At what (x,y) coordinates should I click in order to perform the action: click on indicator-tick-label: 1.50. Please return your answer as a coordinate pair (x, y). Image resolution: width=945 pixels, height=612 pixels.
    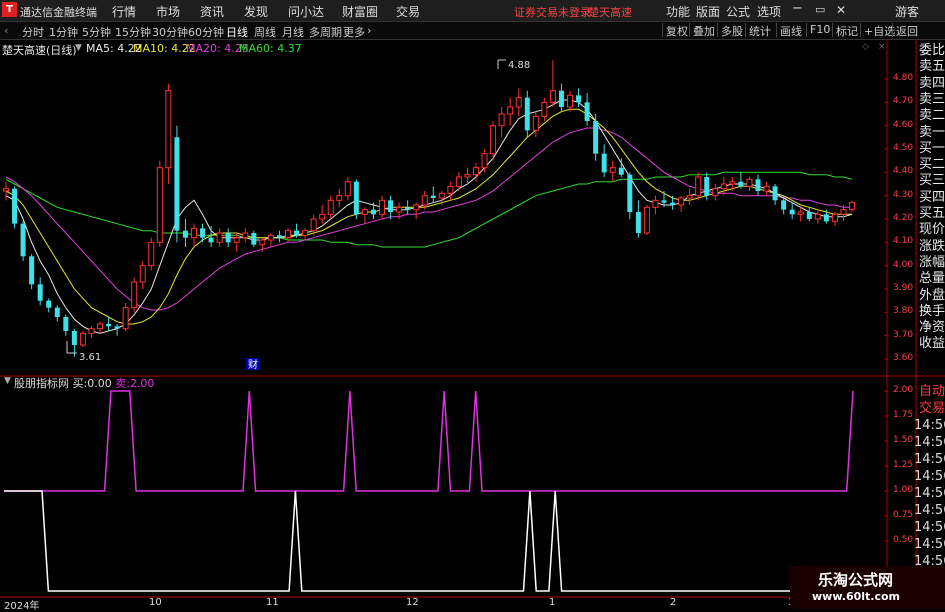
    Looking at the image, I should click on (903, 440).